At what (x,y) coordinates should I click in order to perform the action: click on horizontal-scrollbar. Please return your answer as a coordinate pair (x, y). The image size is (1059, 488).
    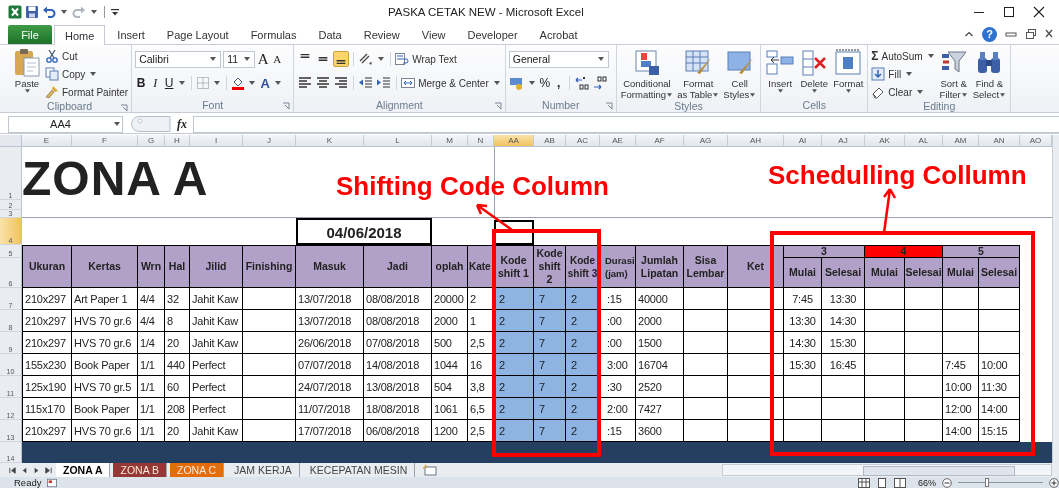
    Looking at the image, I should click on (887, 470).